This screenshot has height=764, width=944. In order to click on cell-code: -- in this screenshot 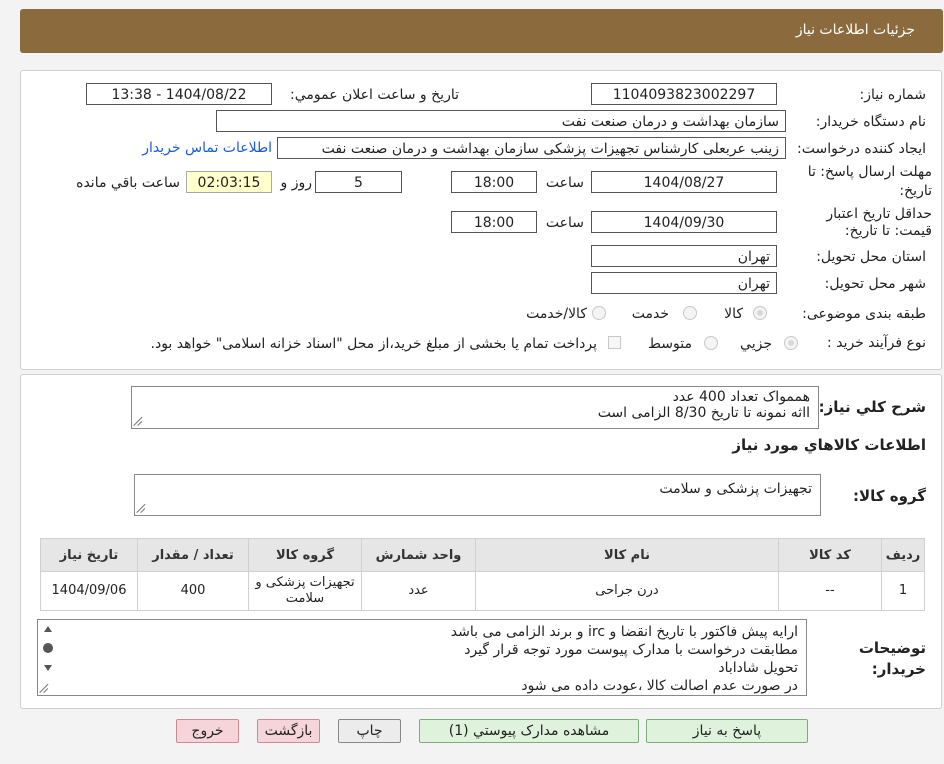, I will do `click(830, 591)`.